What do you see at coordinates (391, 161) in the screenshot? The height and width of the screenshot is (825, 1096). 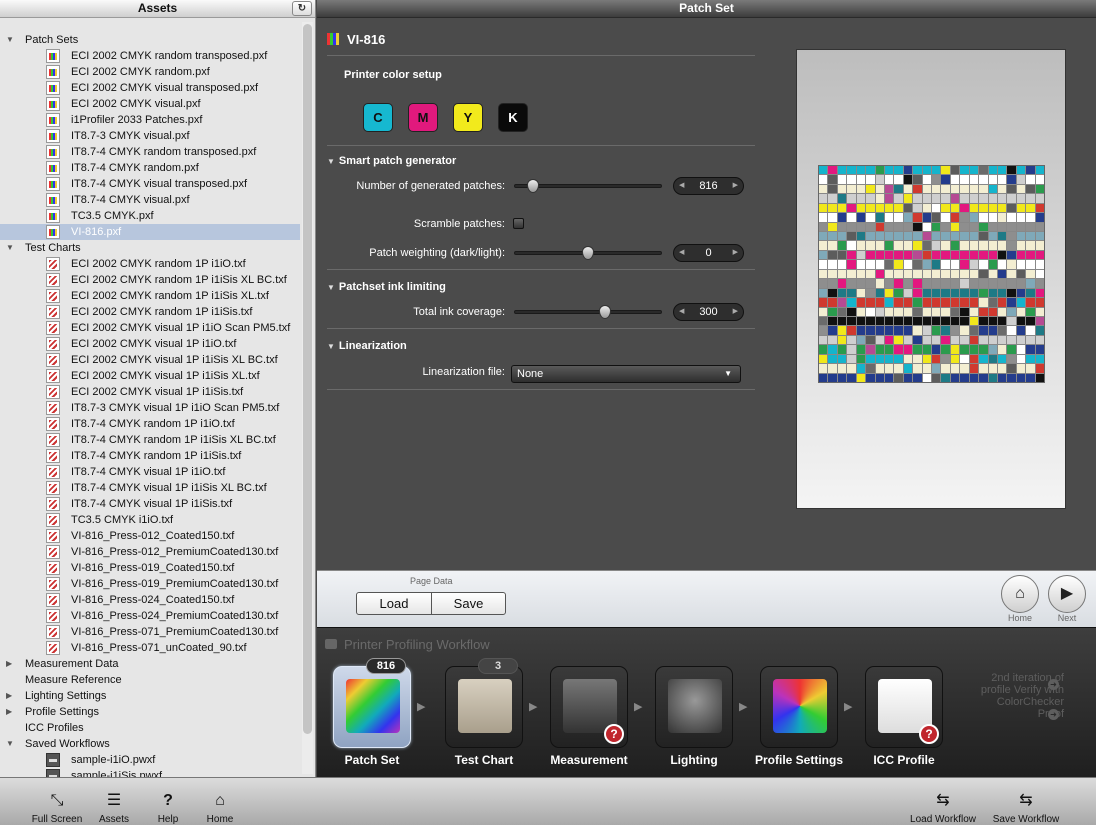 I see `smart-patch-title: ▼ Smart patch generator` at bounding box center [391, 161].